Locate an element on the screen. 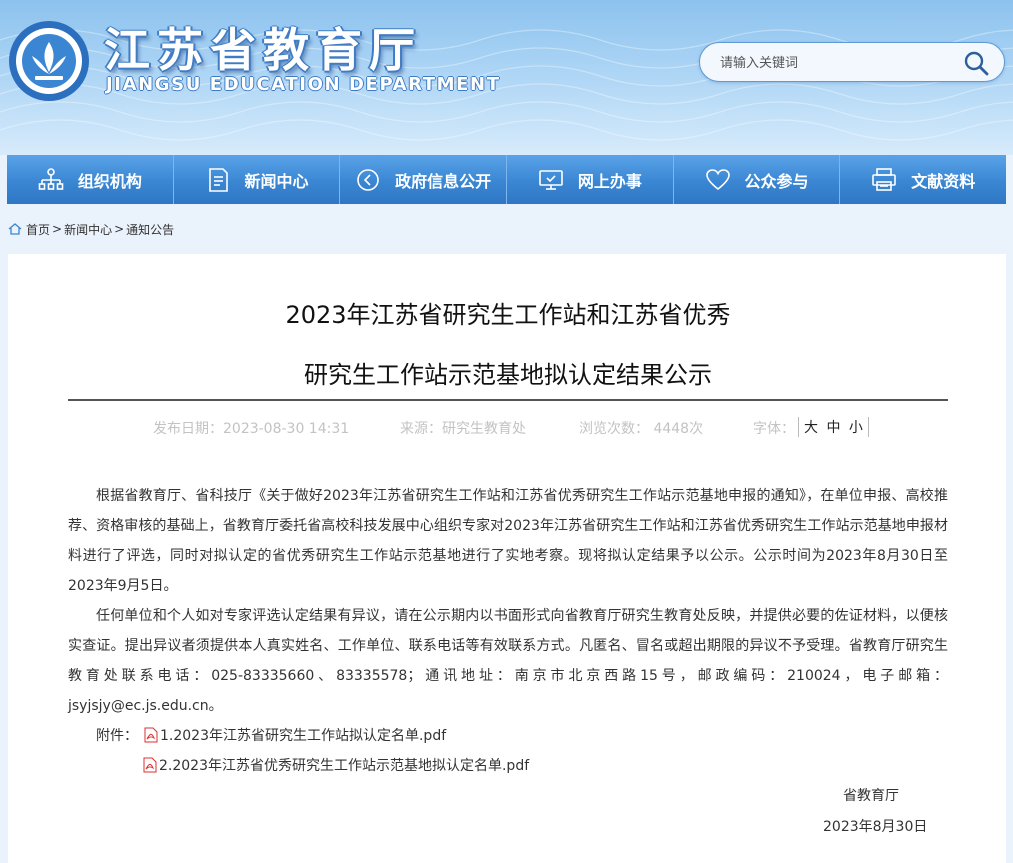  main-nav: 组织机构 新闻中心 政府信息公开 网上办事 公众参与 文献资料 is located at coordinates (507, 179).